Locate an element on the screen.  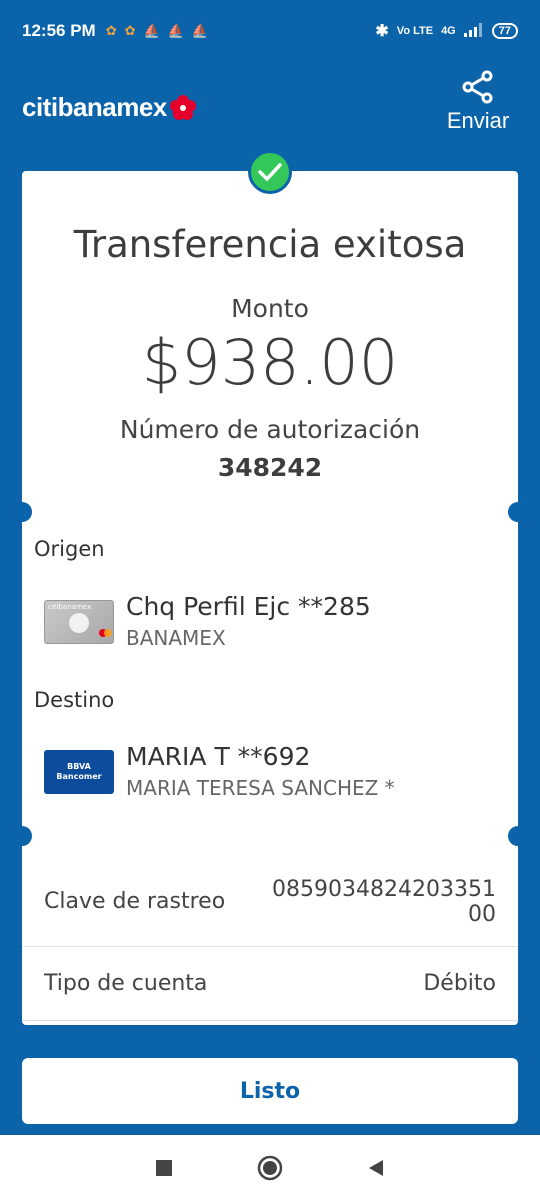
battery-icon: 77 is located at coordinates (504, 31).